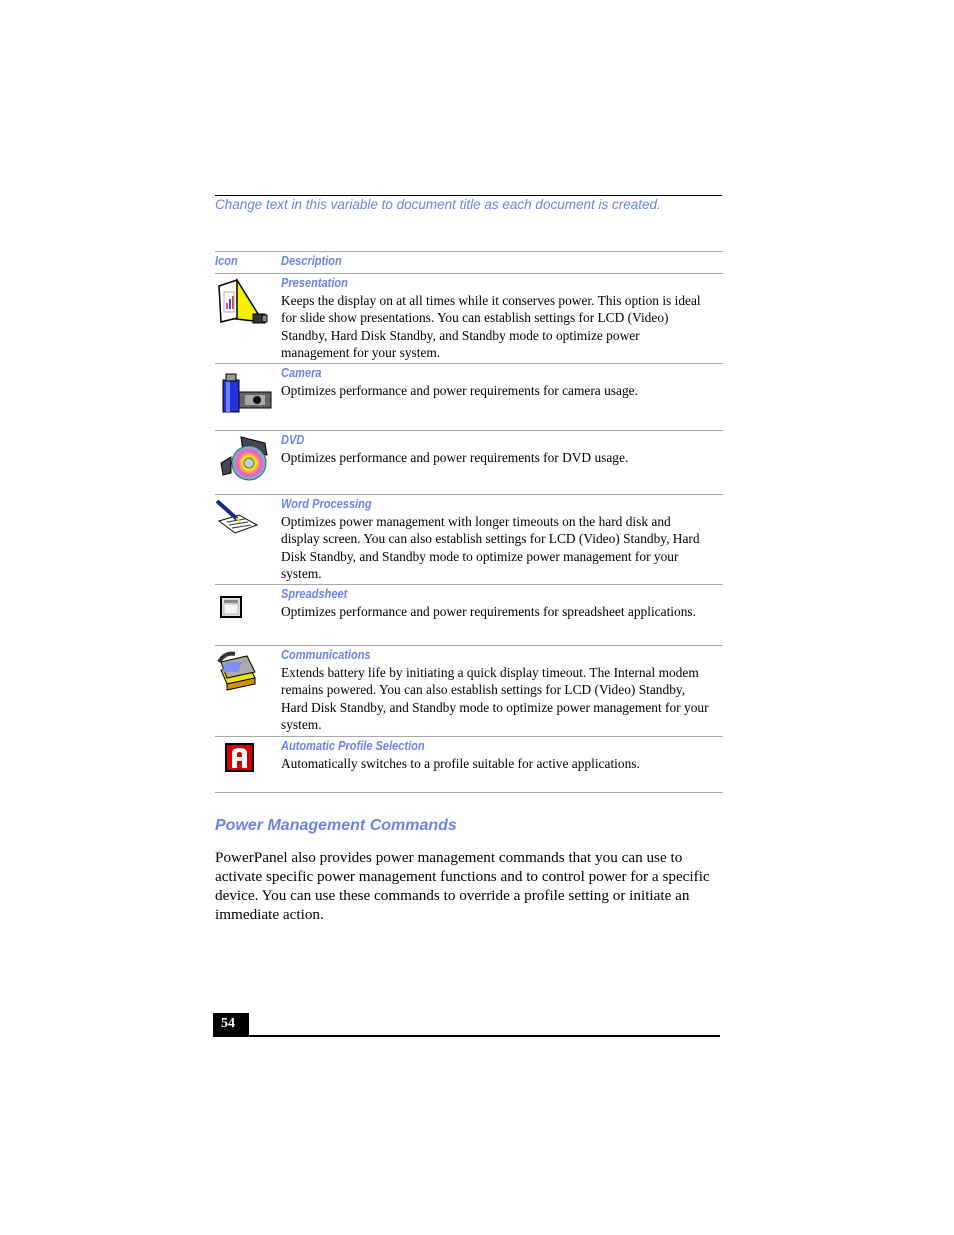 This screenshot has width=954, height=1235. Describe the element at coordinates (243, 301) in the screenshot. I see `presentation-icon` at that location.